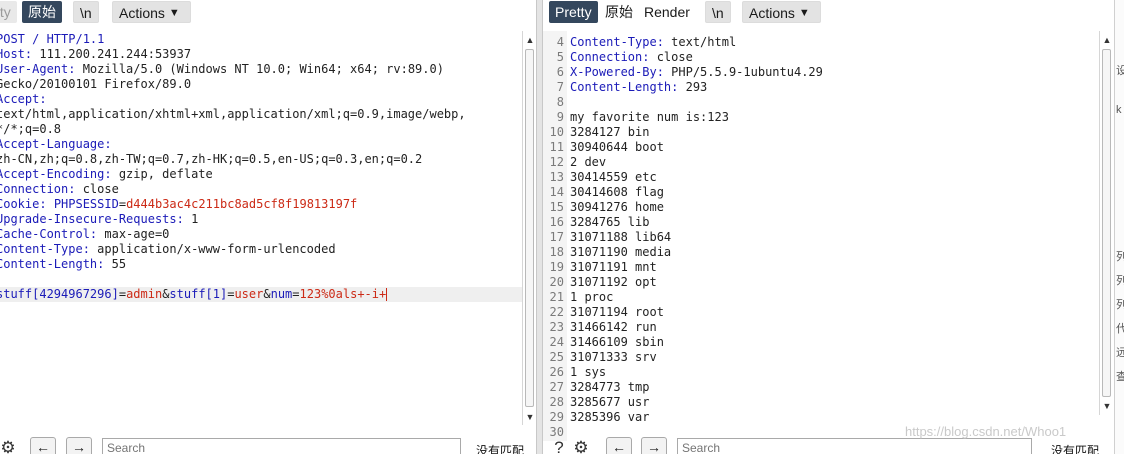  What do you see at coordinates (31, 129) in the screenshot?
I see `header-value: */*;q=0.8` at bounding box center [31, 129].